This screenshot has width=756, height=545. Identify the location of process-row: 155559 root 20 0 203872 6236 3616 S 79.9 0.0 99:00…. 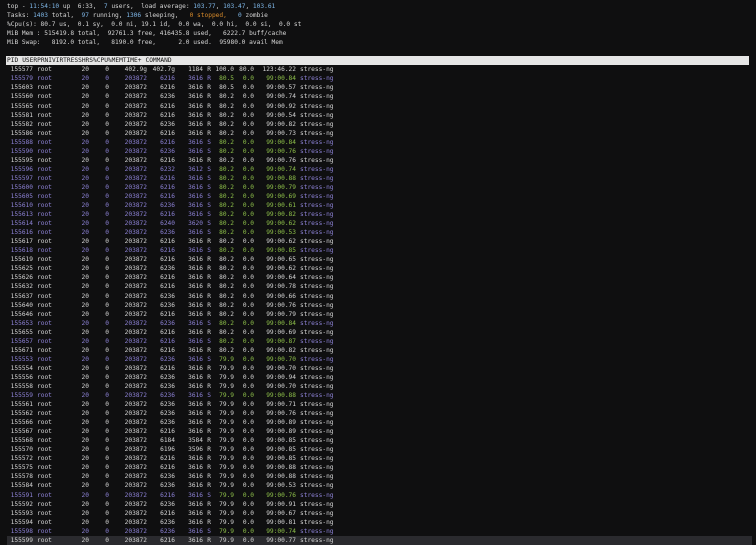
(379, 395).